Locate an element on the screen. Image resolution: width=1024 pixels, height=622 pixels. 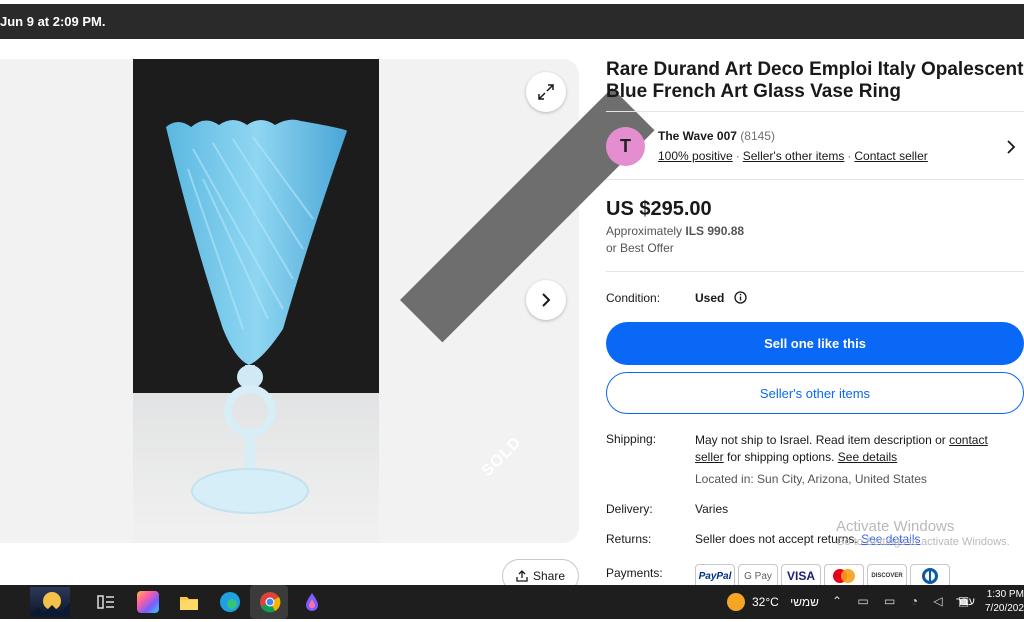
weather-condition: שמשי is located at coordinates (804, 602).